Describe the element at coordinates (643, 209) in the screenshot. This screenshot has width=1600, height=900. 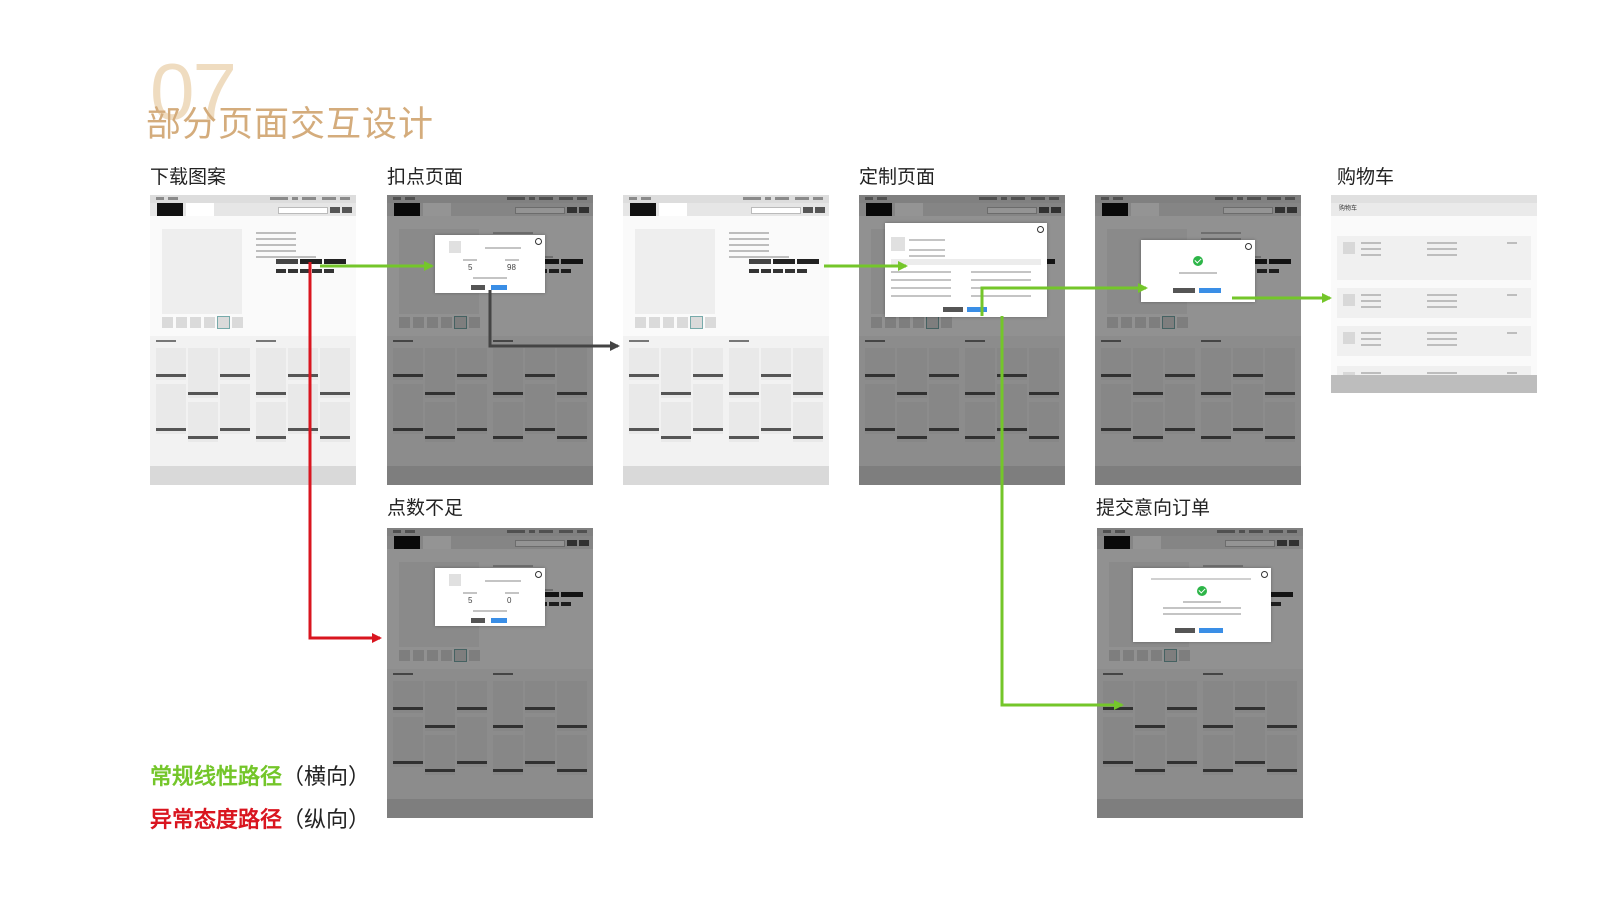
I see `logo` at that location.